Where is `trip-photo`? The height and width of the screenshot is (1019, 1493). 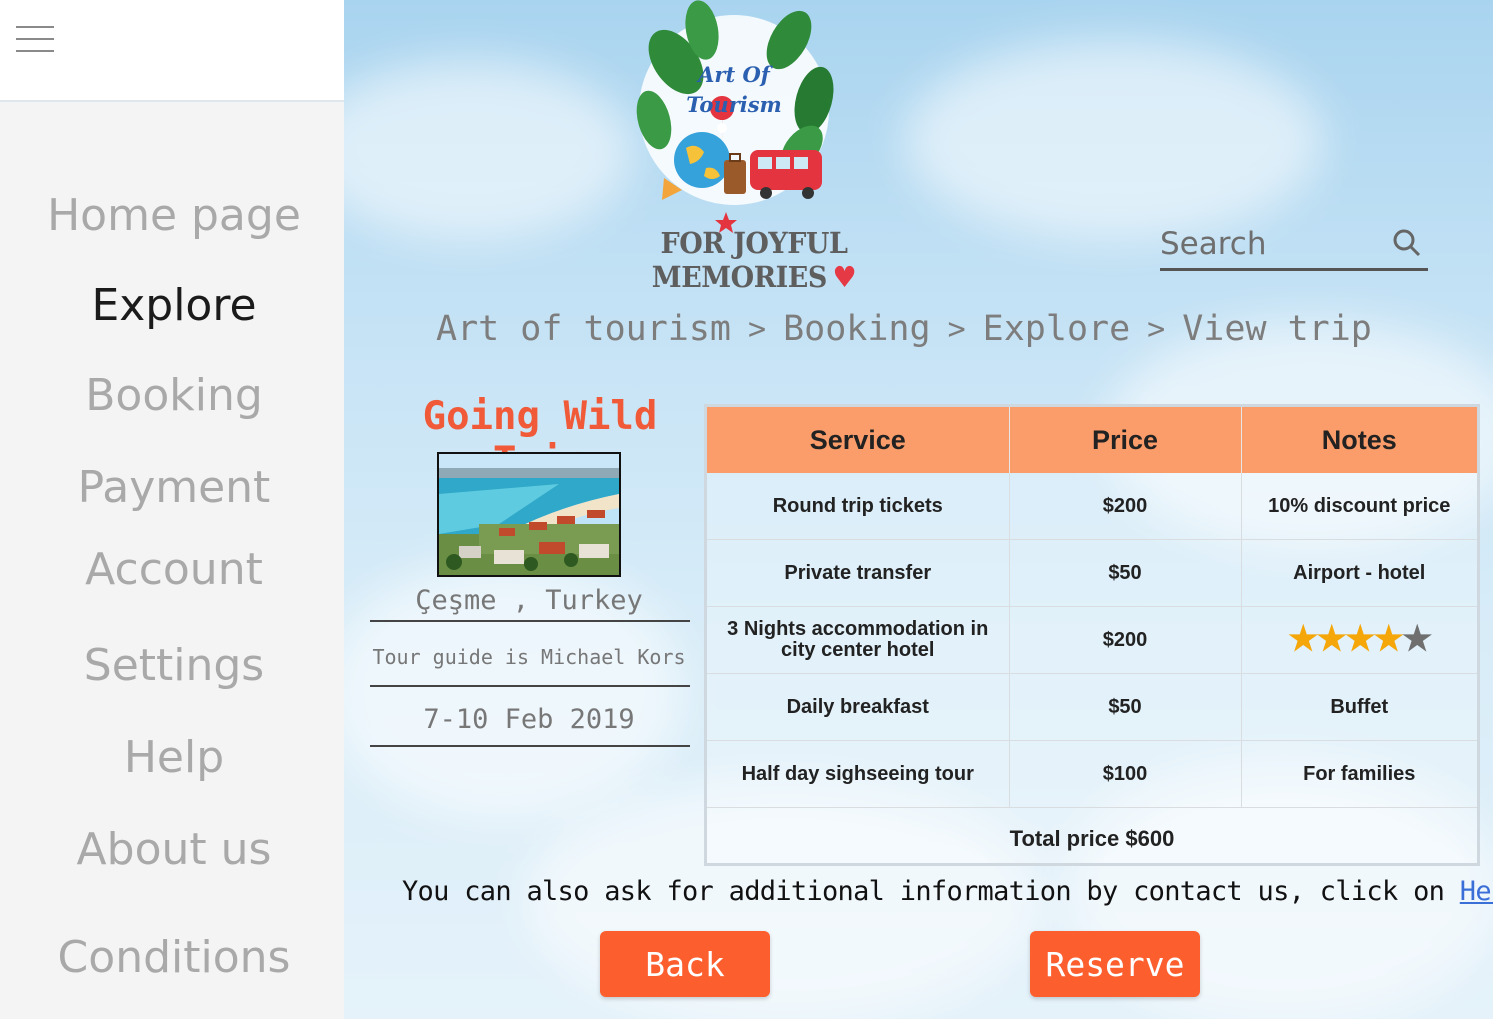 trip-photo is located at coordinates (529, 514).